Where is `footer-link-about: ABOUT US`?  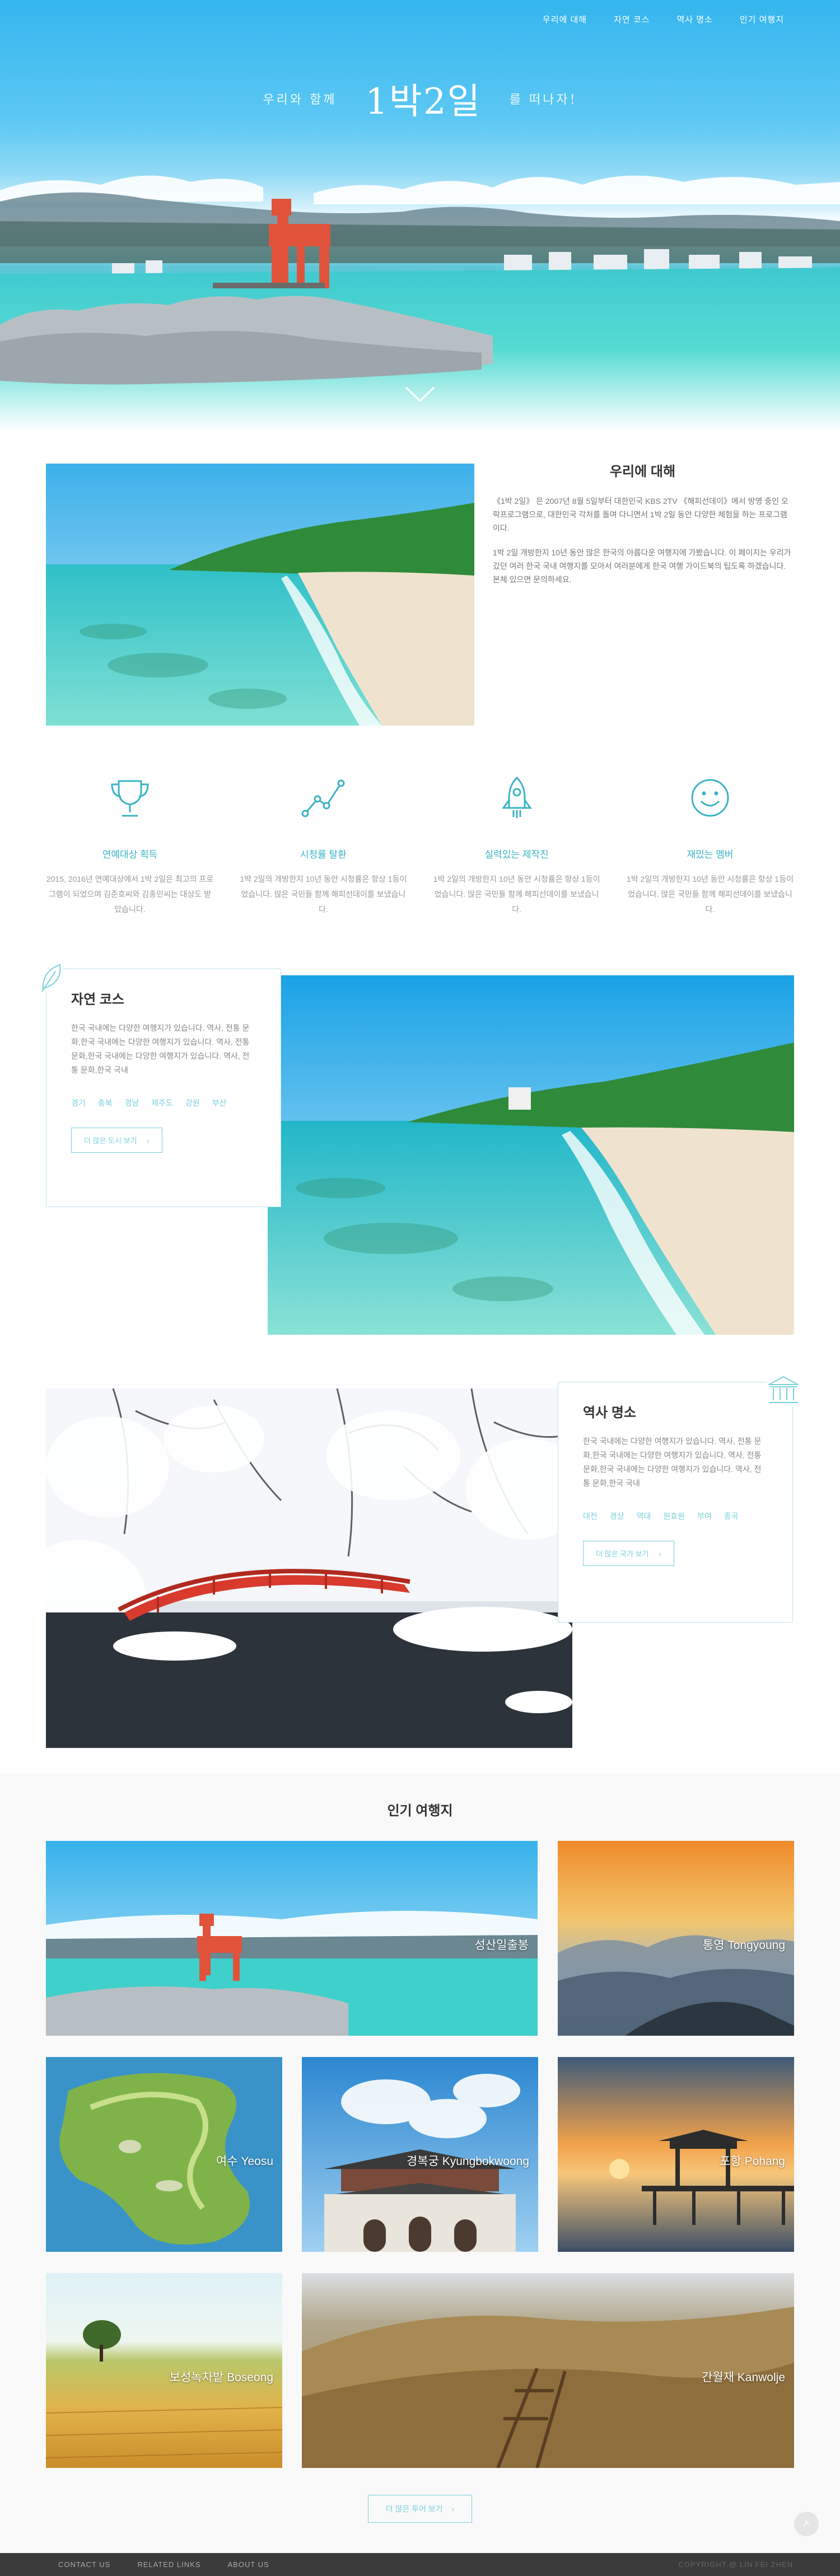 footer-link-about: ABOUT US is located at coordinates (249, 2565).